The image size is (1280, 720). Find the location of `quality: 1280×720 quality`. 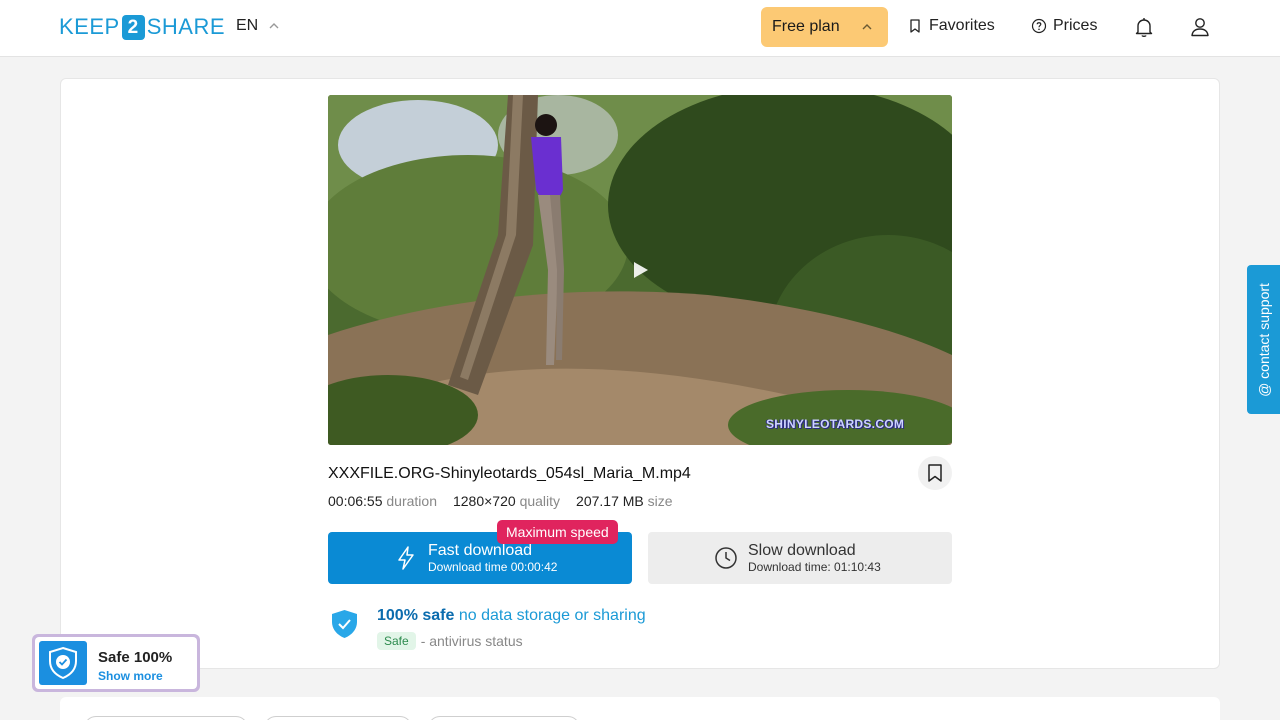

quality: 1280×720 quality is located at coordinates (506, 501).